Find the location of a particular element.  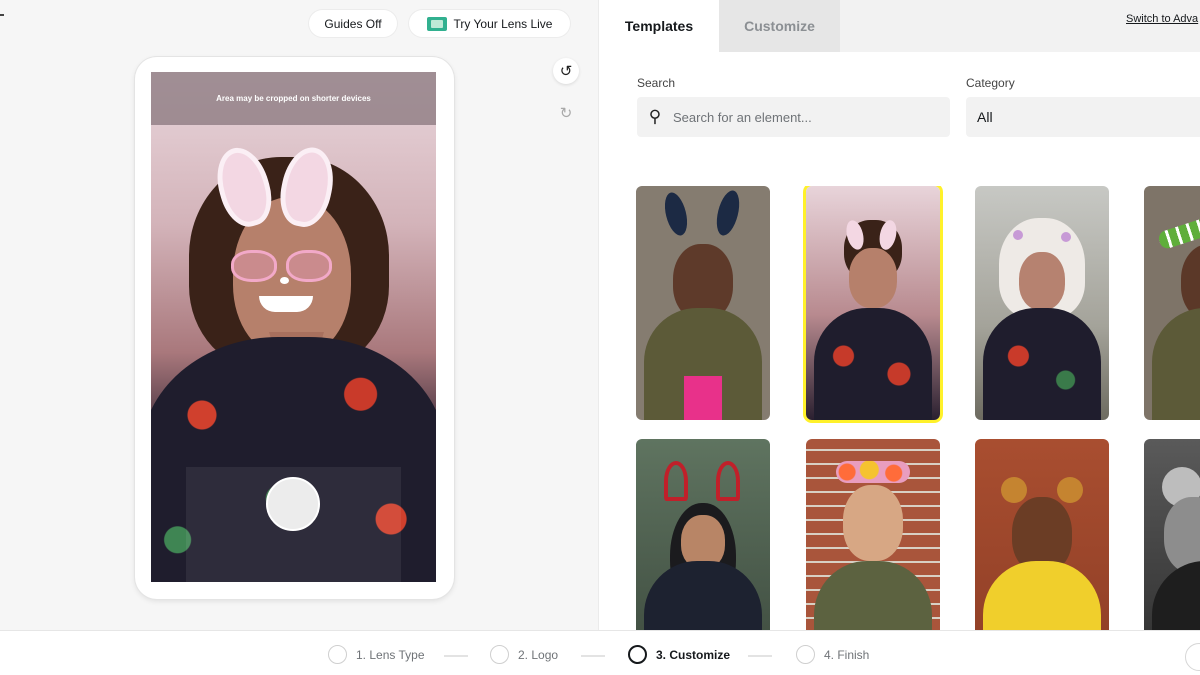

template-card-leaf-crown is located at coordinates (1172, 303).